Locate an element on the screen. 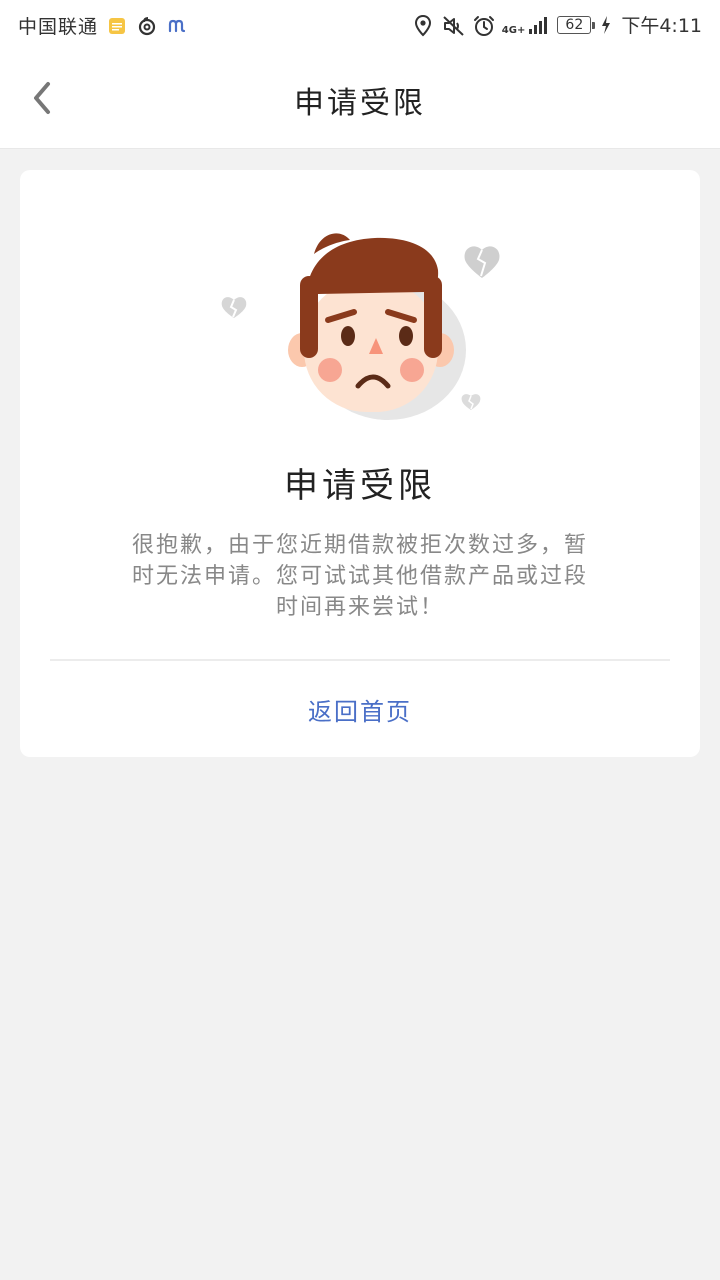 This screenshot has height=1280, width=720. netease-music-icon is located at coordinates (147, 26).